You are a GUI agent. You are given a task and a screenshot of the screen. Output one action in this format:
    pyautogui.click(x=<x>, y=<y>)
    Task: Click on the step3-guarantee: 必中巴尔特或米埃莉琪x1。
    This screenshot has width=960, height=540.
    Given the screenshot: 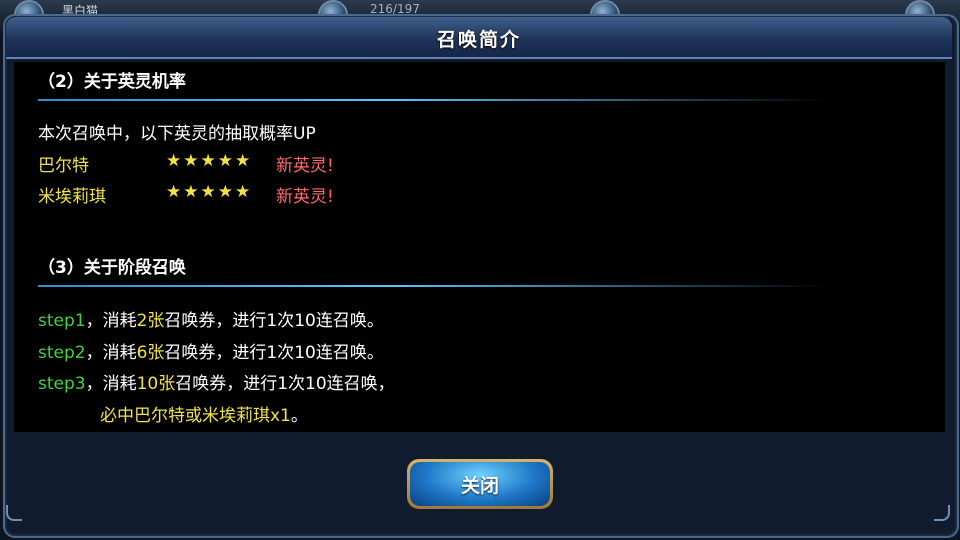 What is the action you would take?
    pyautogui.click(x=204, y=413)
    